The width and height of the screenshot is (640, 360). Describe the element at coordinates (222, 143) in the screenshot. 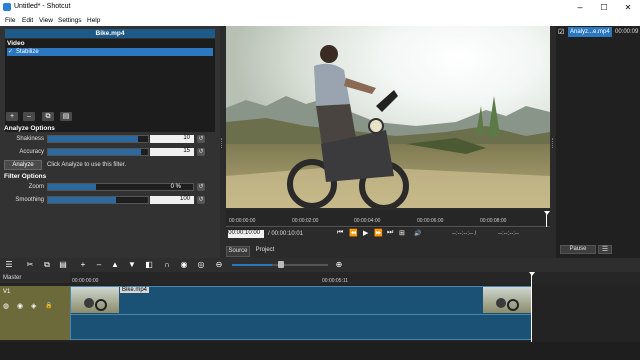

I see `panel-splitter` at that location.